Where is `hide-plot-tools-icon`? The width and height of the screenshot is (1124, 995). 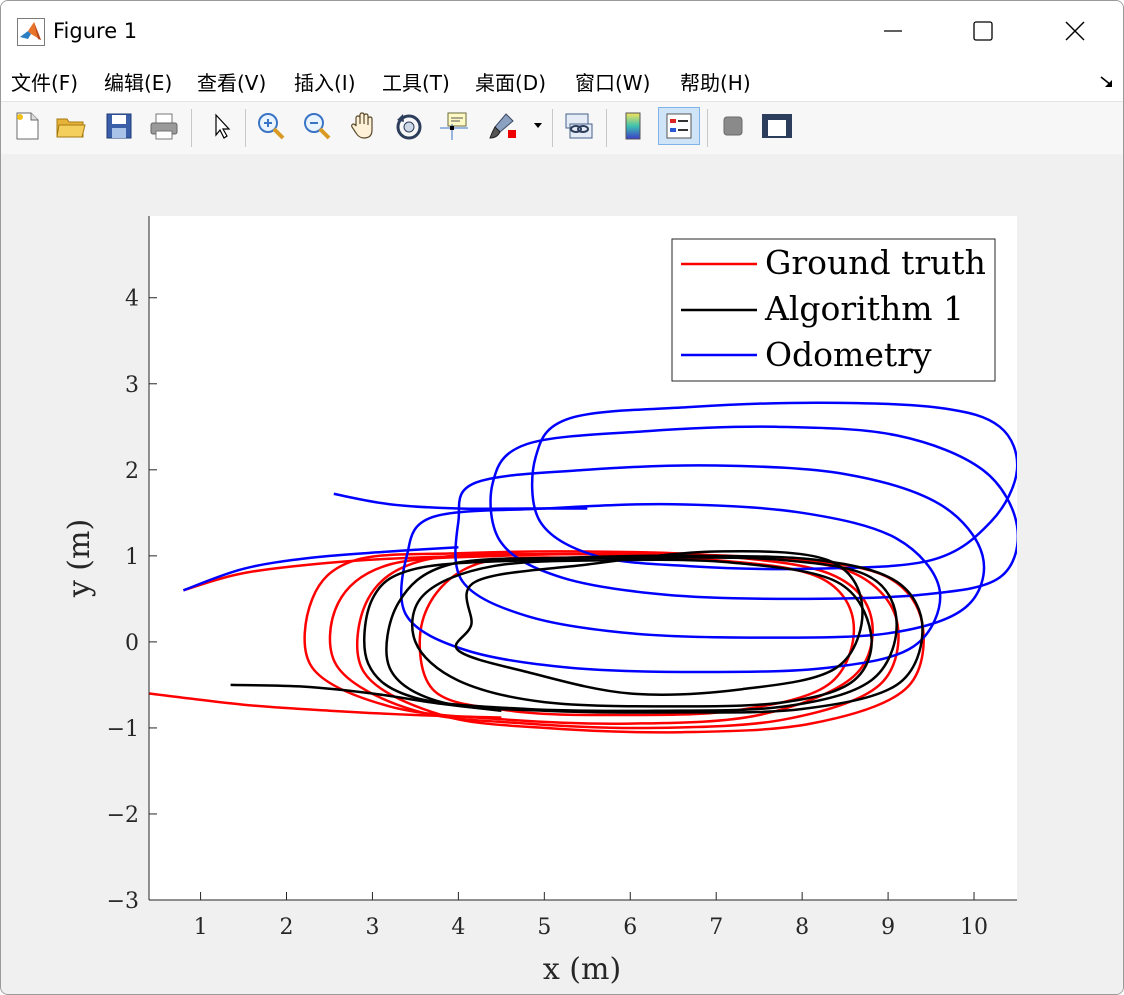
hide-plot-tools-icon is located at coordinates (733, 126).